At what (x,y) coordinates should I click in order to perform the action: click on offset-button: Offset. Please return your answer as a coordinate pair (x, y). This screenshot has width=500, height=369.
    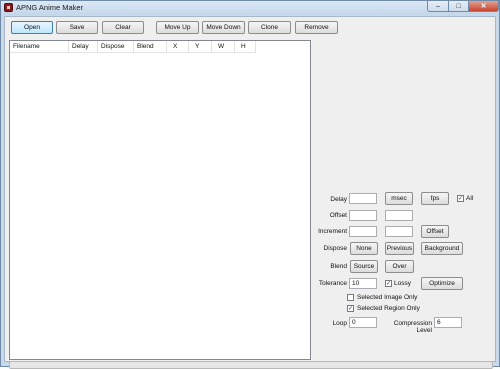
    Looking at the image, I should click on (435, 231).